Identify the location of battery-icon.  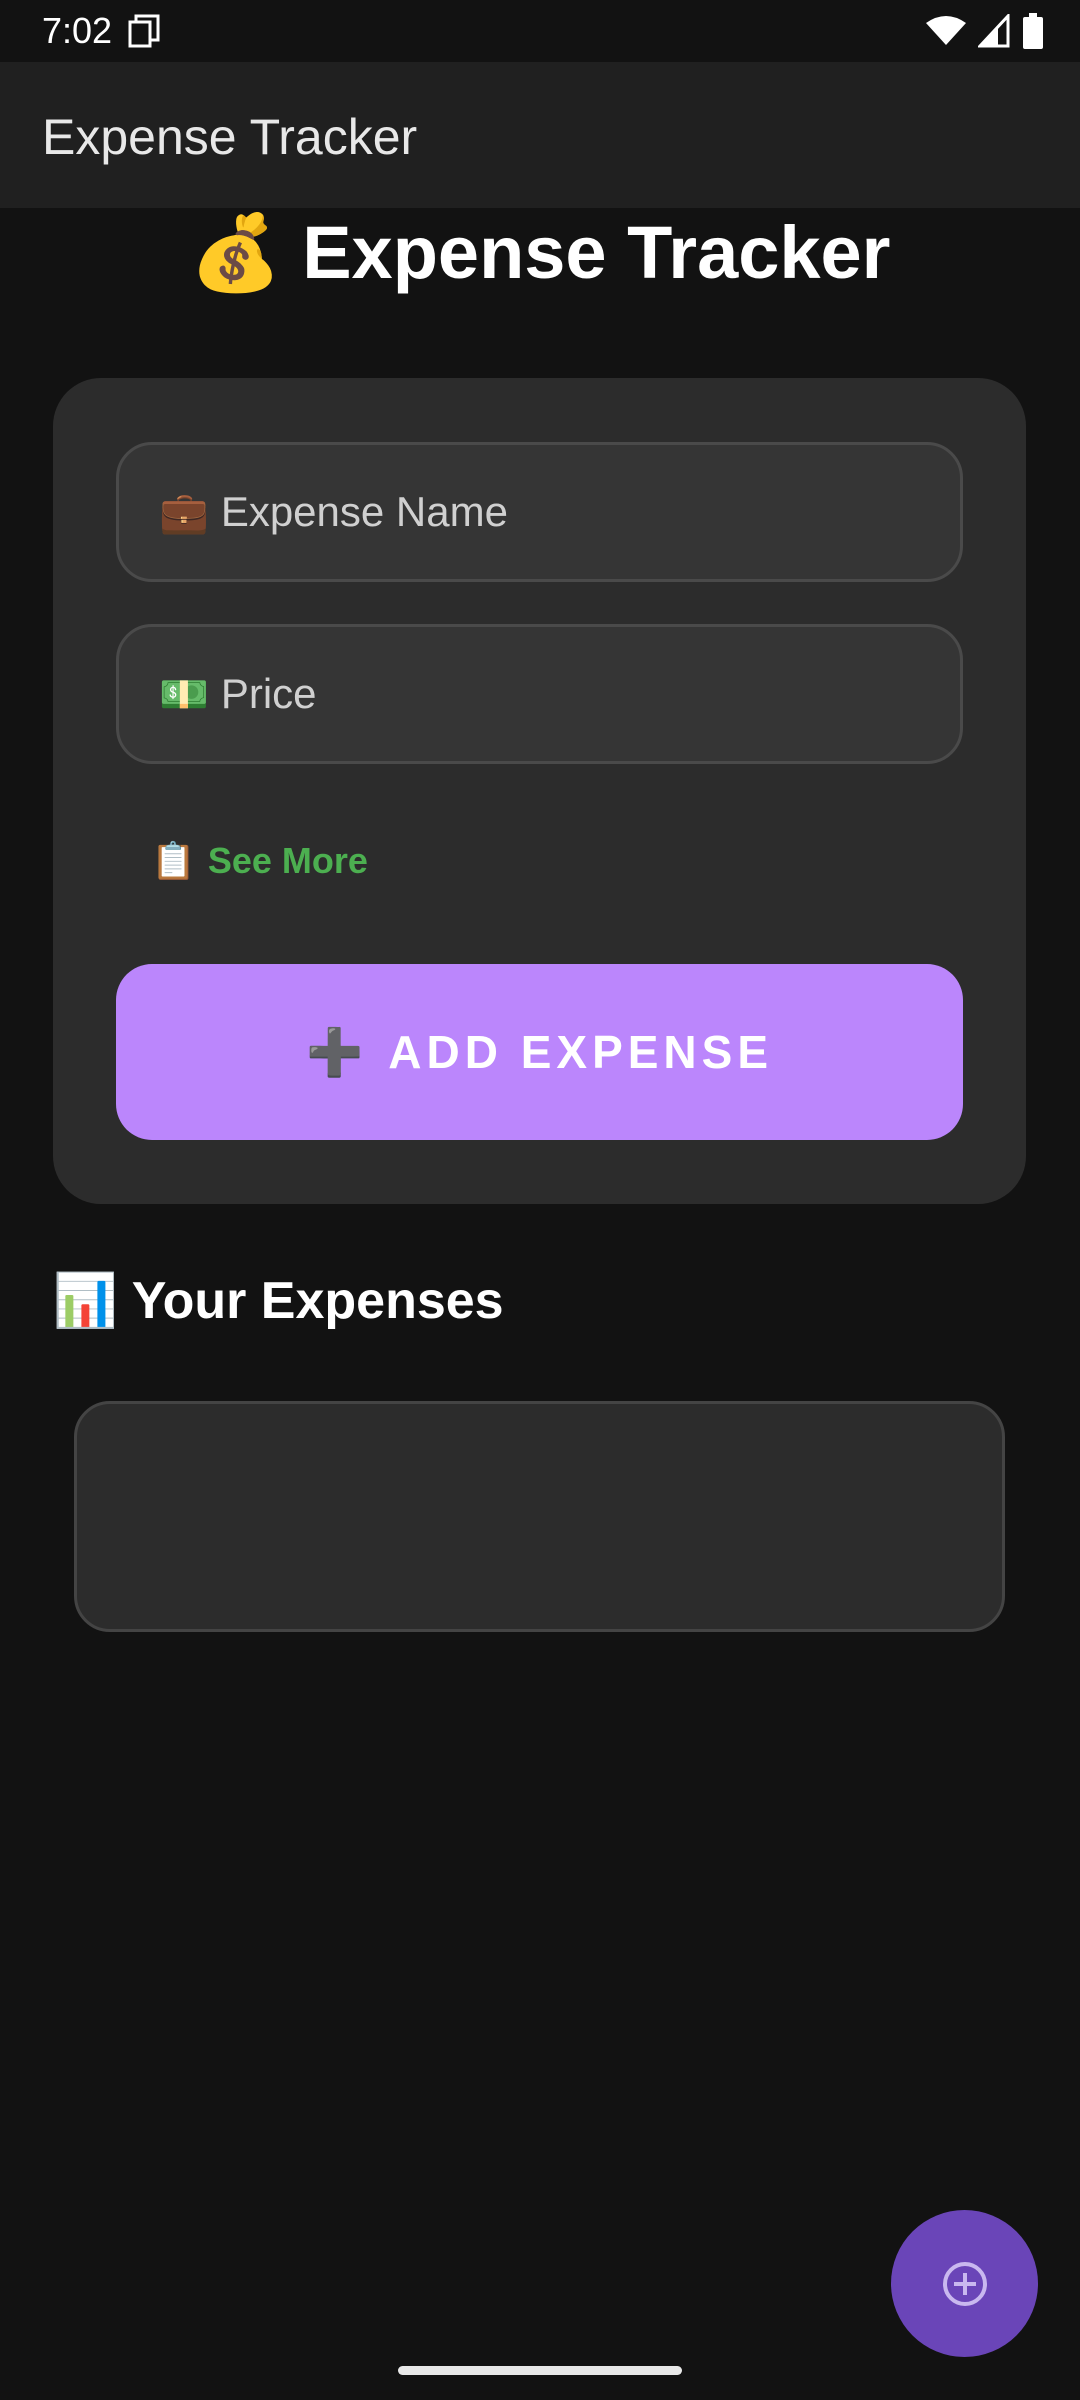
(1033, 31).